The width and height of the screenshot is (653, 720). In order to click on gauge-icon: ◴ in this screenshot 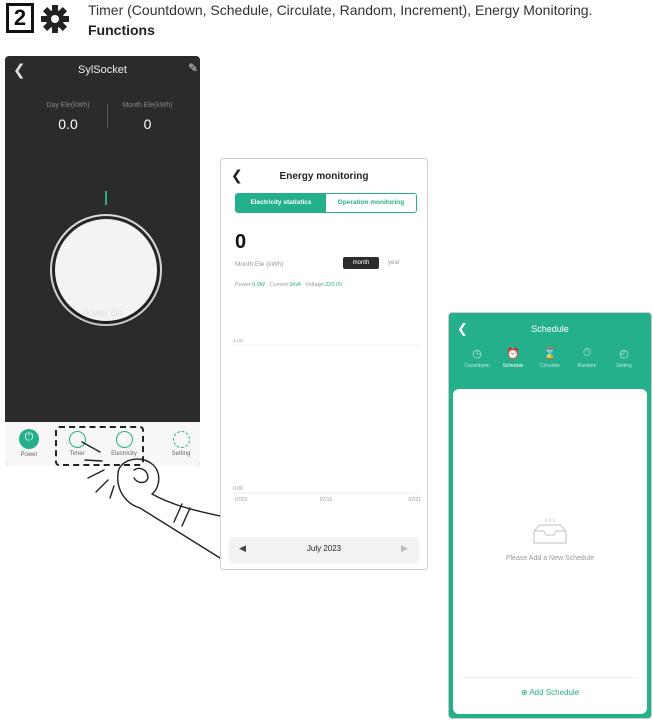, I will do `click(624, 354)`.